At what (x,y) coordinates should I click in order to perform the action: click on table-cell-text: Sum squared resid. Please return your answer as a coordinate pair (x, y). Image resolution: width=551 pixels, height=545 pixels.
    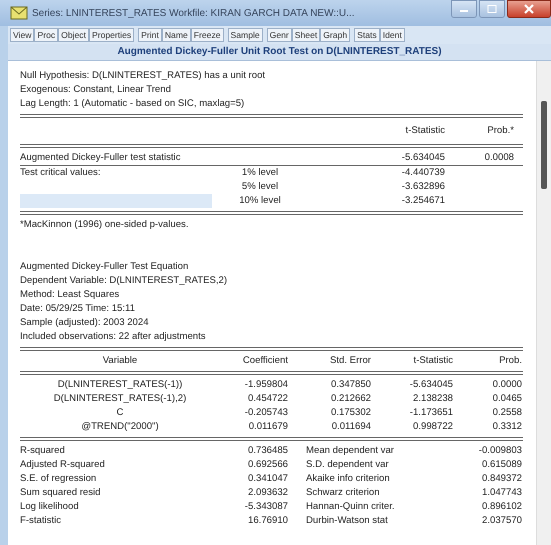
    Looking at the image, I should click on (61, 493).